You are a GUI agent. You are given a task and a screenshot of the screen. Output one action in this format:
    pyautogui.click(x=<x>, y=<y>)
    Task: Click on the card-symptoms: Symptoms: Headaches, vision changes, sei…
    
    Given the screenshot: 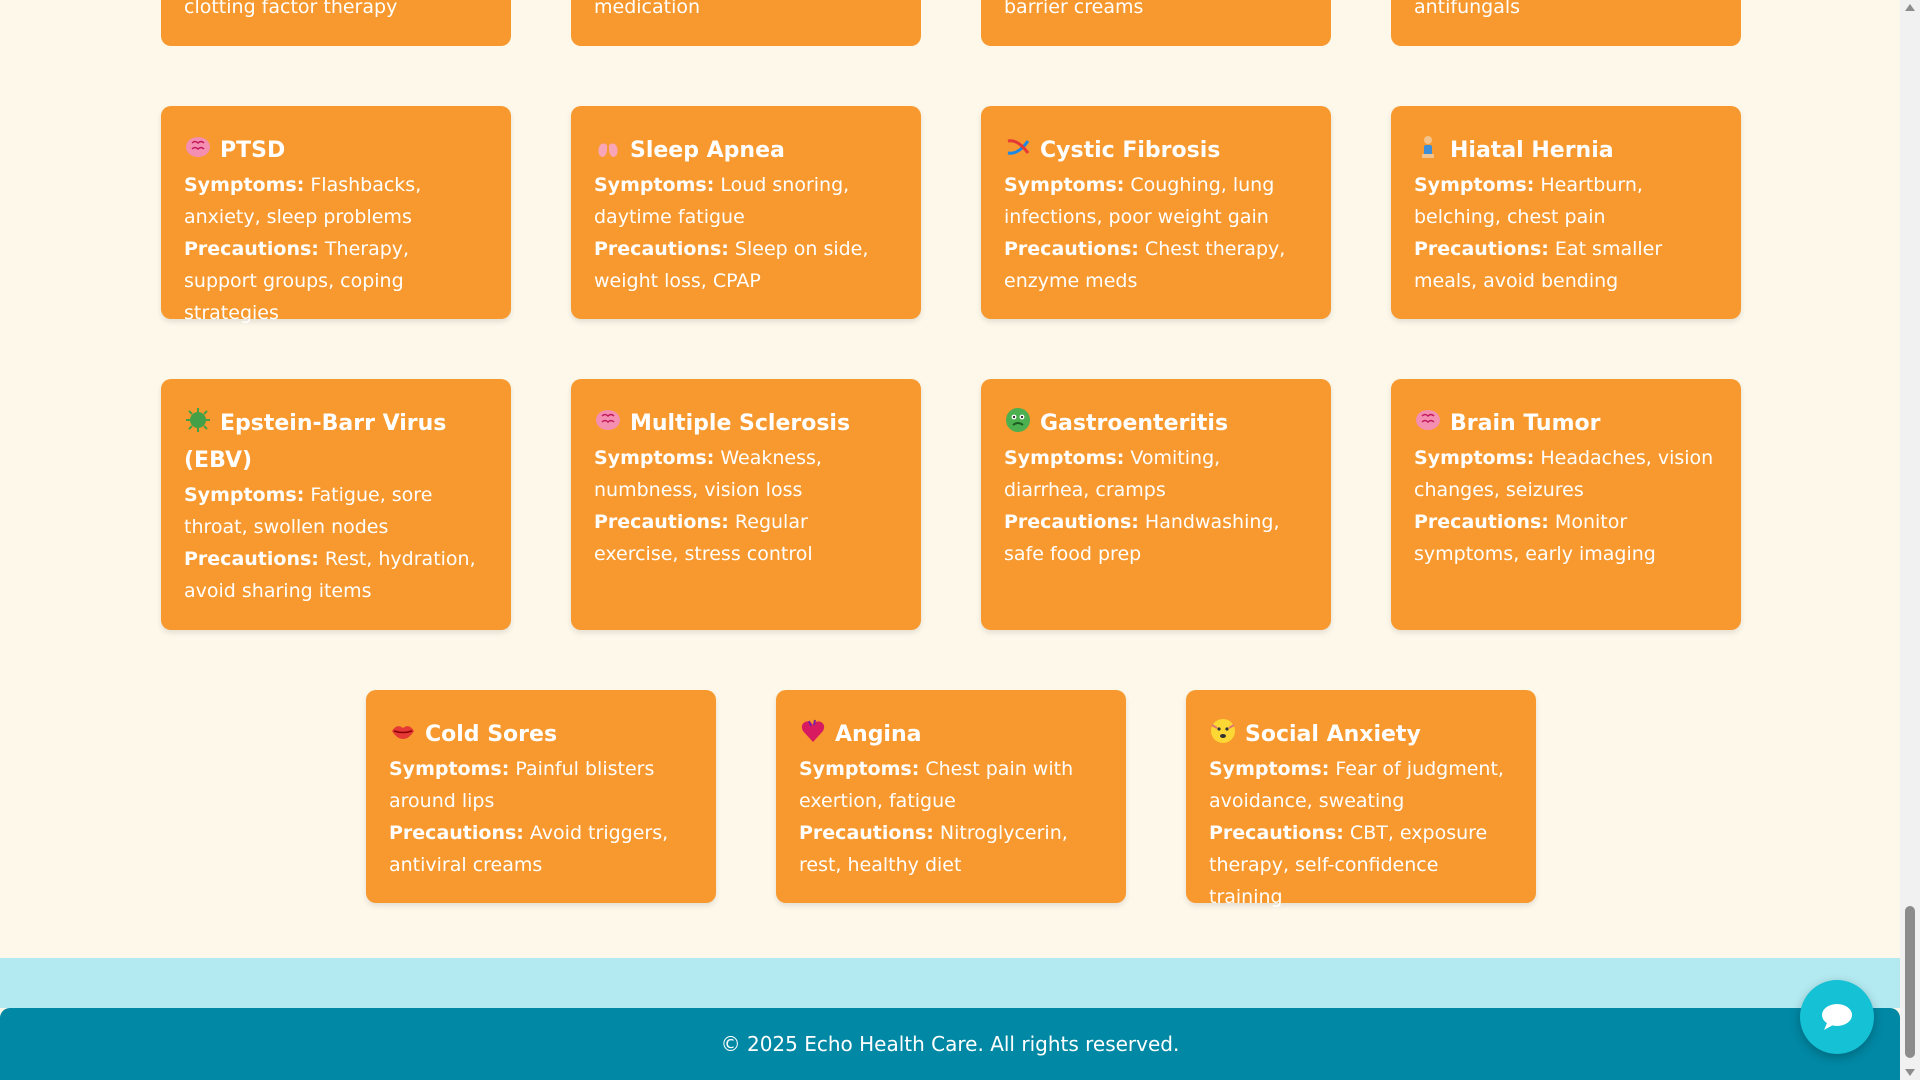 What is the action you would take?
    pyautogui.click(x=1566, y=474)
    